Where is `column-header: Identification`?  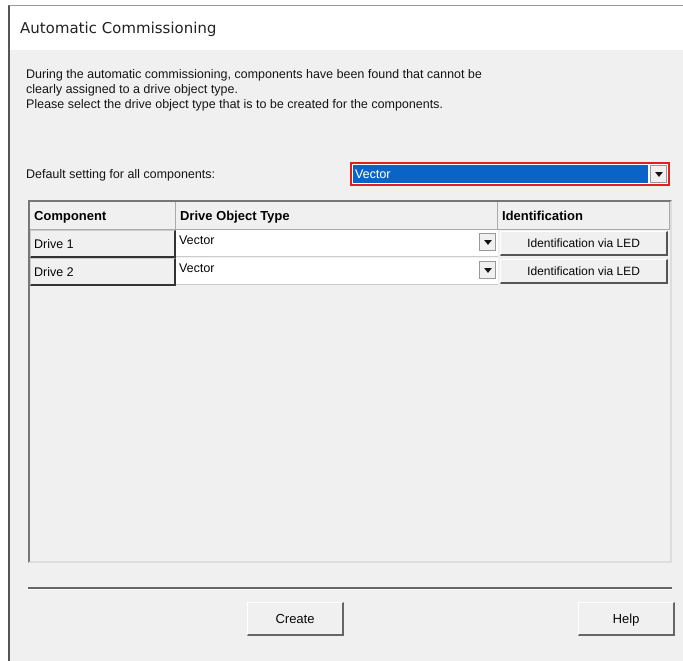 column-header: Identification is located at coordinates (584, 216).